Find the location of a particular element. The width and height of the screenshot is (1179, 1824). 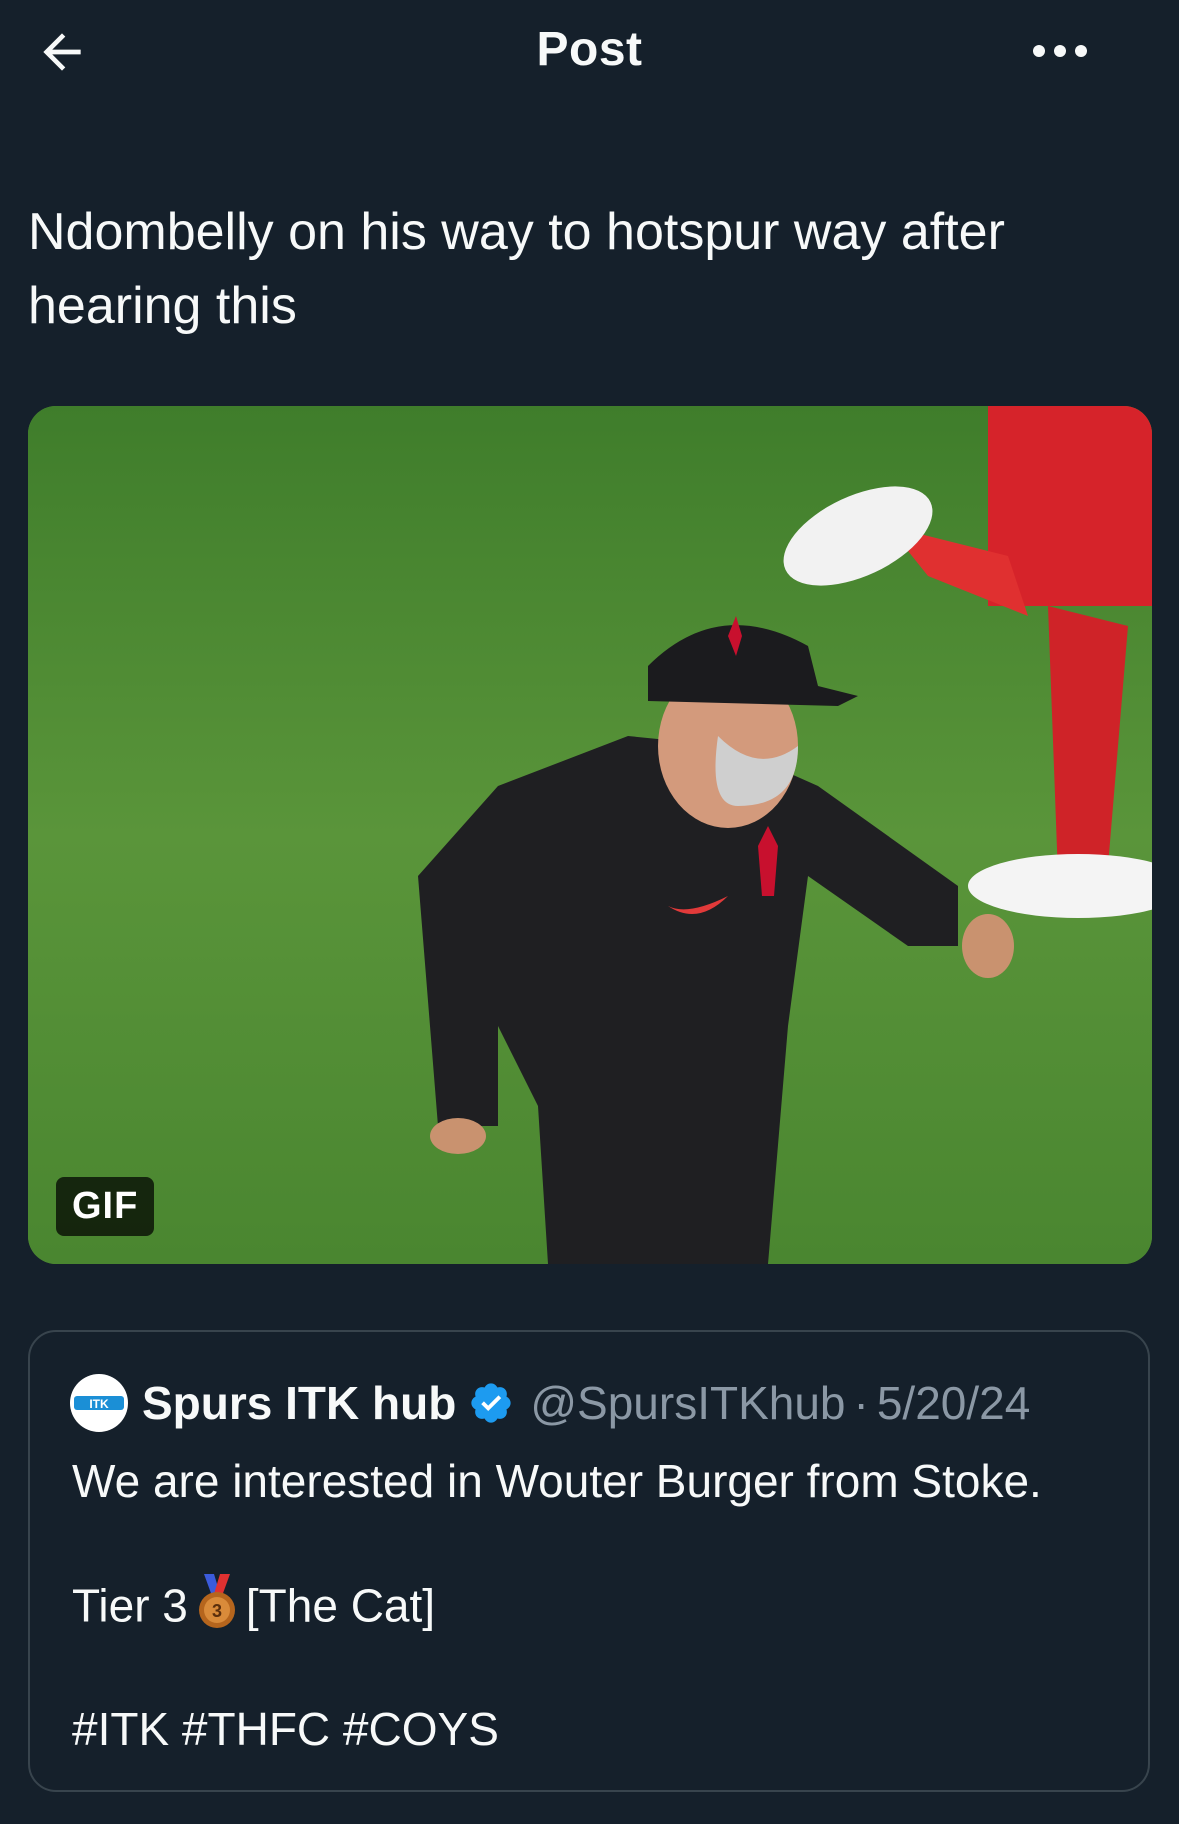

top-bar: Post is located at coordinates (589, 55).